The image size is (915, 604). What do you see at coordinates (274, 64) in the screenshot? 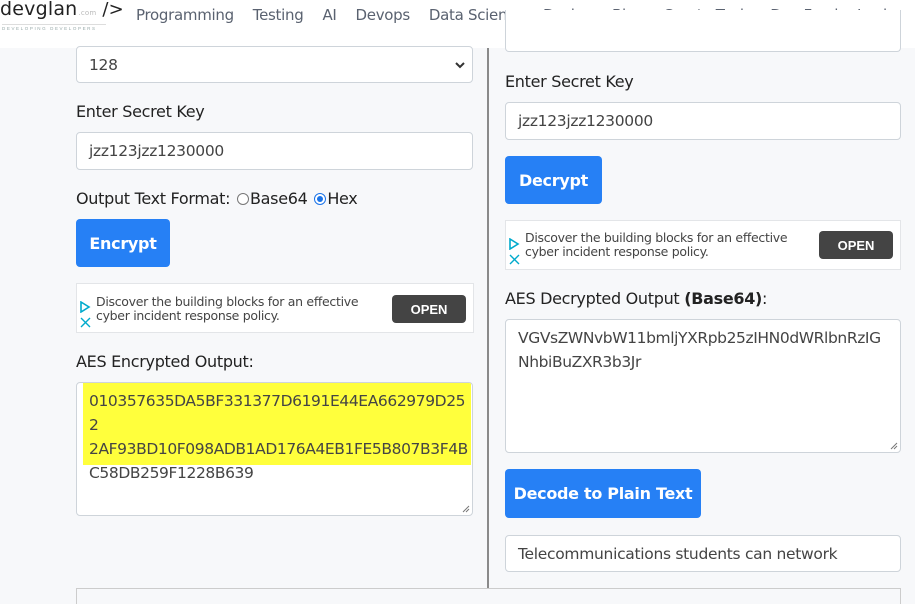
I see `key-size-select: 128` at bounding box center [274, 64].